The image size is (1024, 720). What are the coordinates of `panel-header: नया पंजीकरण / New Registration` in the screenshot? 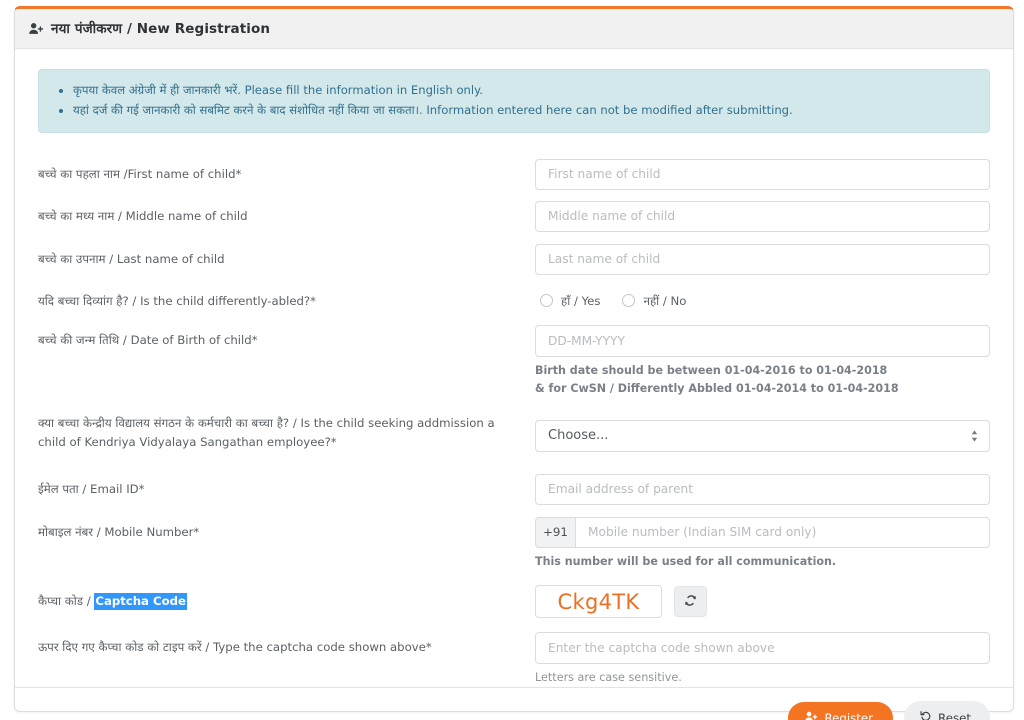 It's located at (514, 29).